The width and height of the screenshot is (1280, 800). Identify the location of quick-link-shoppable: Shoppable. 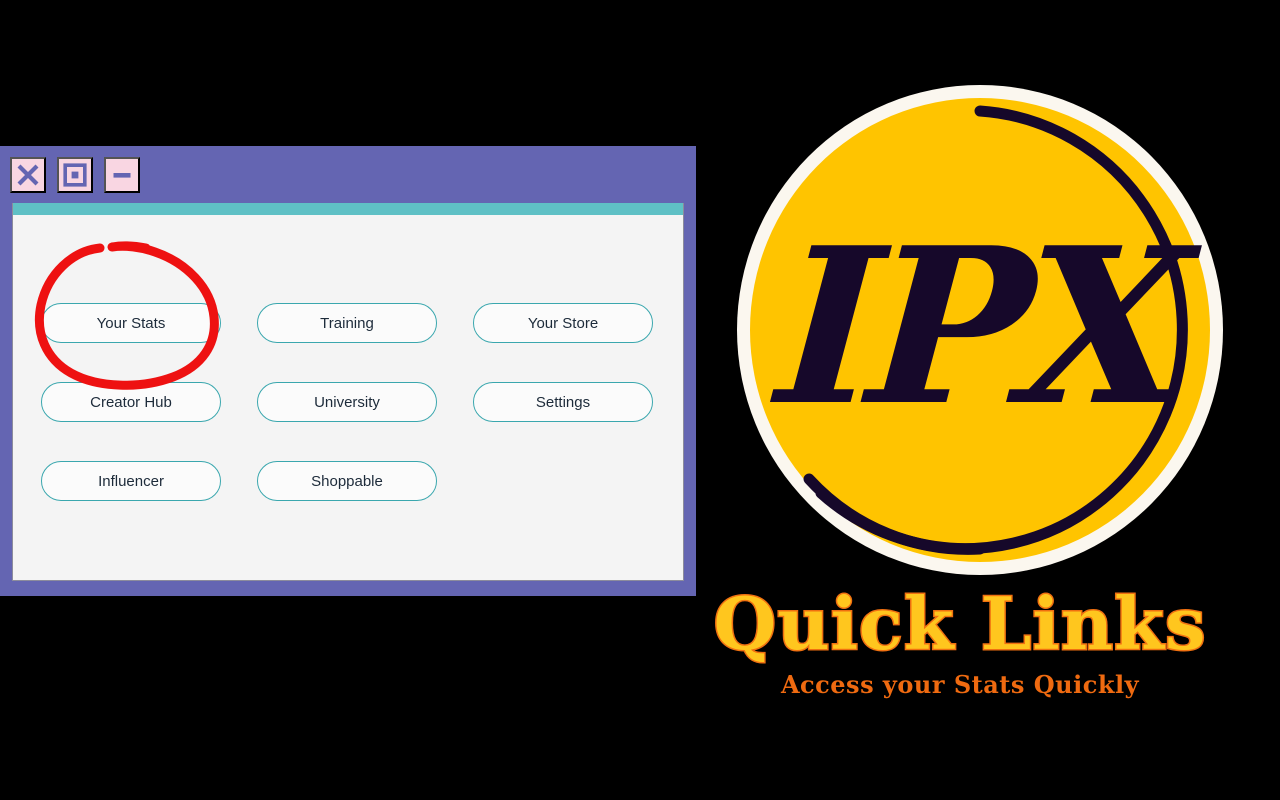
(347, 481).